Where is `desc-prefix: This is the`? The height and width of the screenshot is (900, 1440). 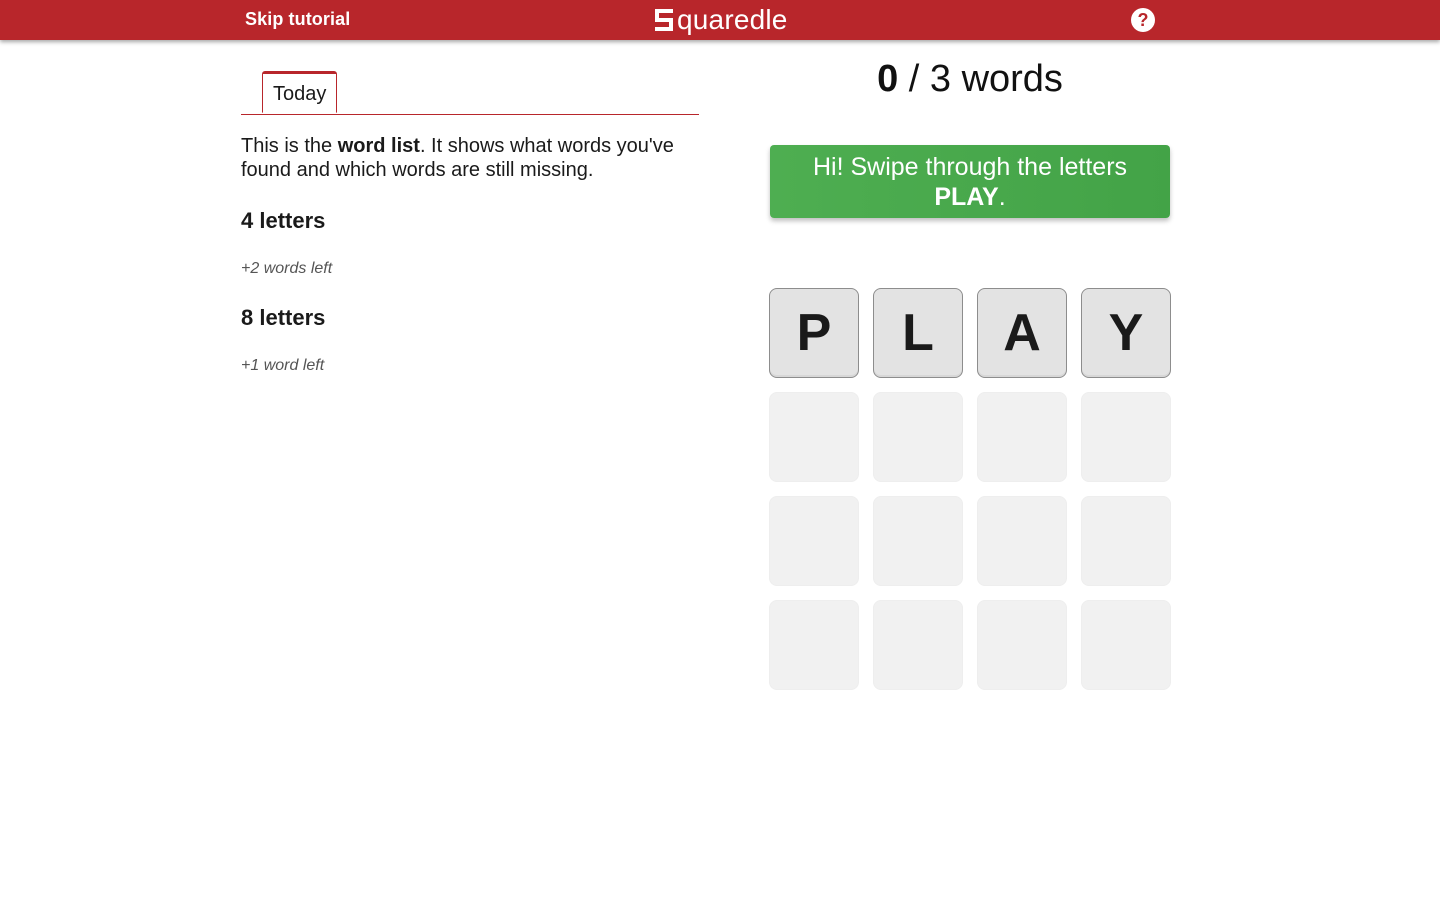
desc-prefix: This is the is located at coordinates (289, 146).